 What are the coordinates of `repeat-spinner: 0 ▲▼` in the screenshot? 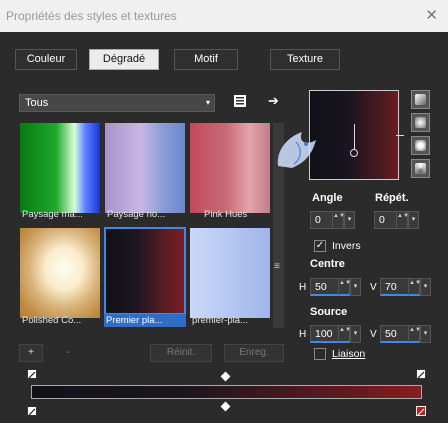 It's located at (391, 220).